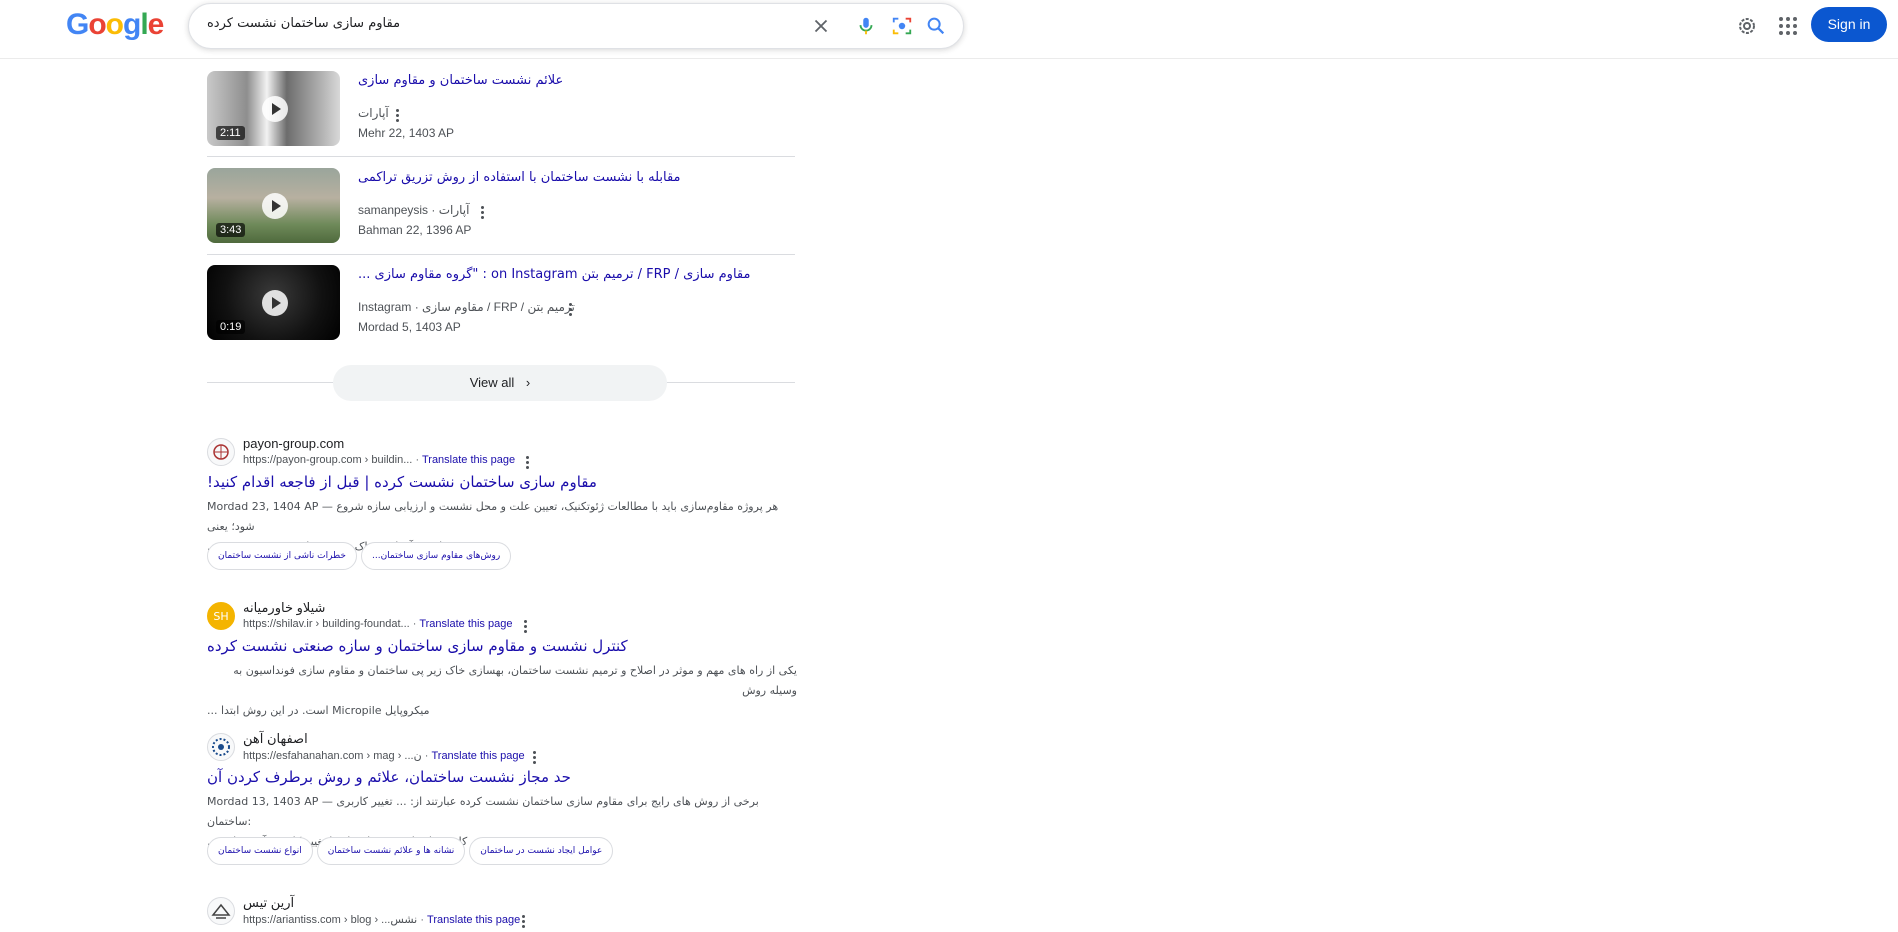  Describe the element at coordinates (409, 327) in the screenshot. I see `video-date: Mordad 5, 1403 AP` at that location.